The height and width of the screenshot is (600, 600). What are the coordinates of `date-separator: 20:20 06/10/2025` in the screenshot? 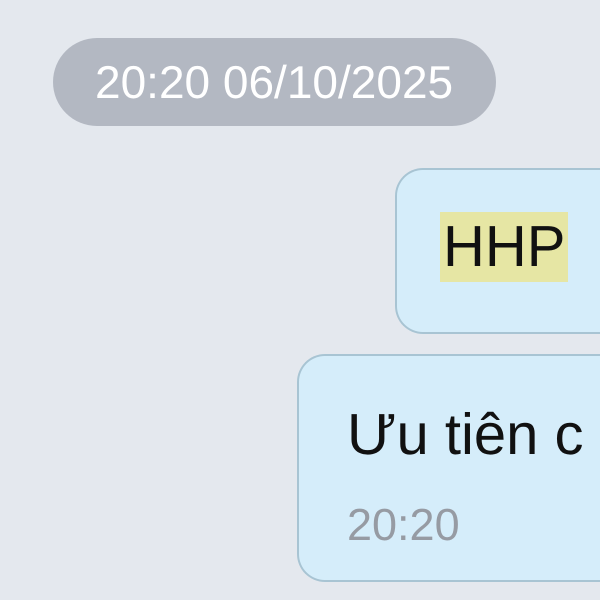 It's located at (274, 82).